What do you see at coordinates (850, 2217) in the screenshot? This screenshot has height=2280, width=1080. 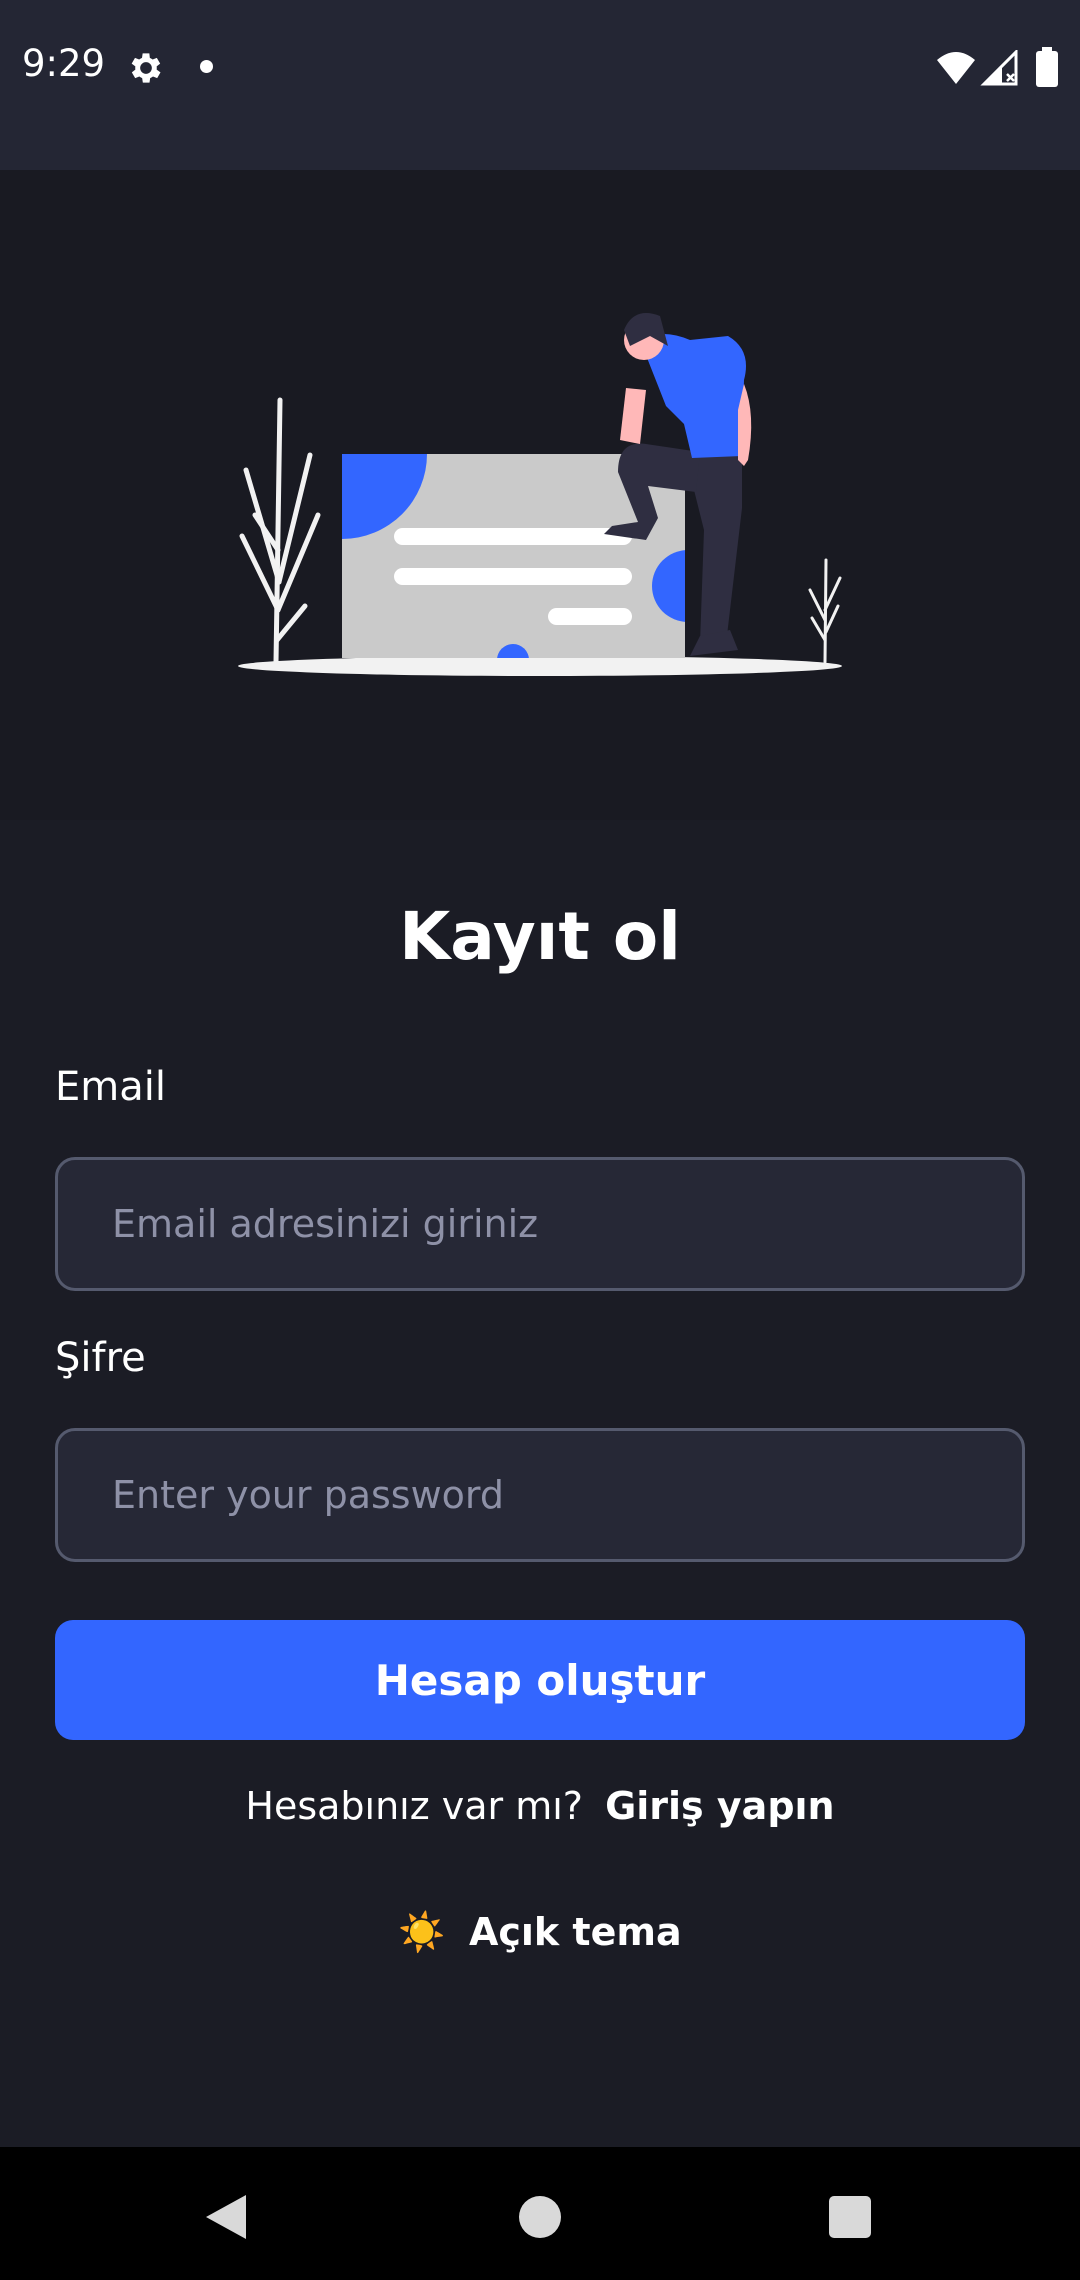 I see `recents-icon` at bounding box center [850, 2217].